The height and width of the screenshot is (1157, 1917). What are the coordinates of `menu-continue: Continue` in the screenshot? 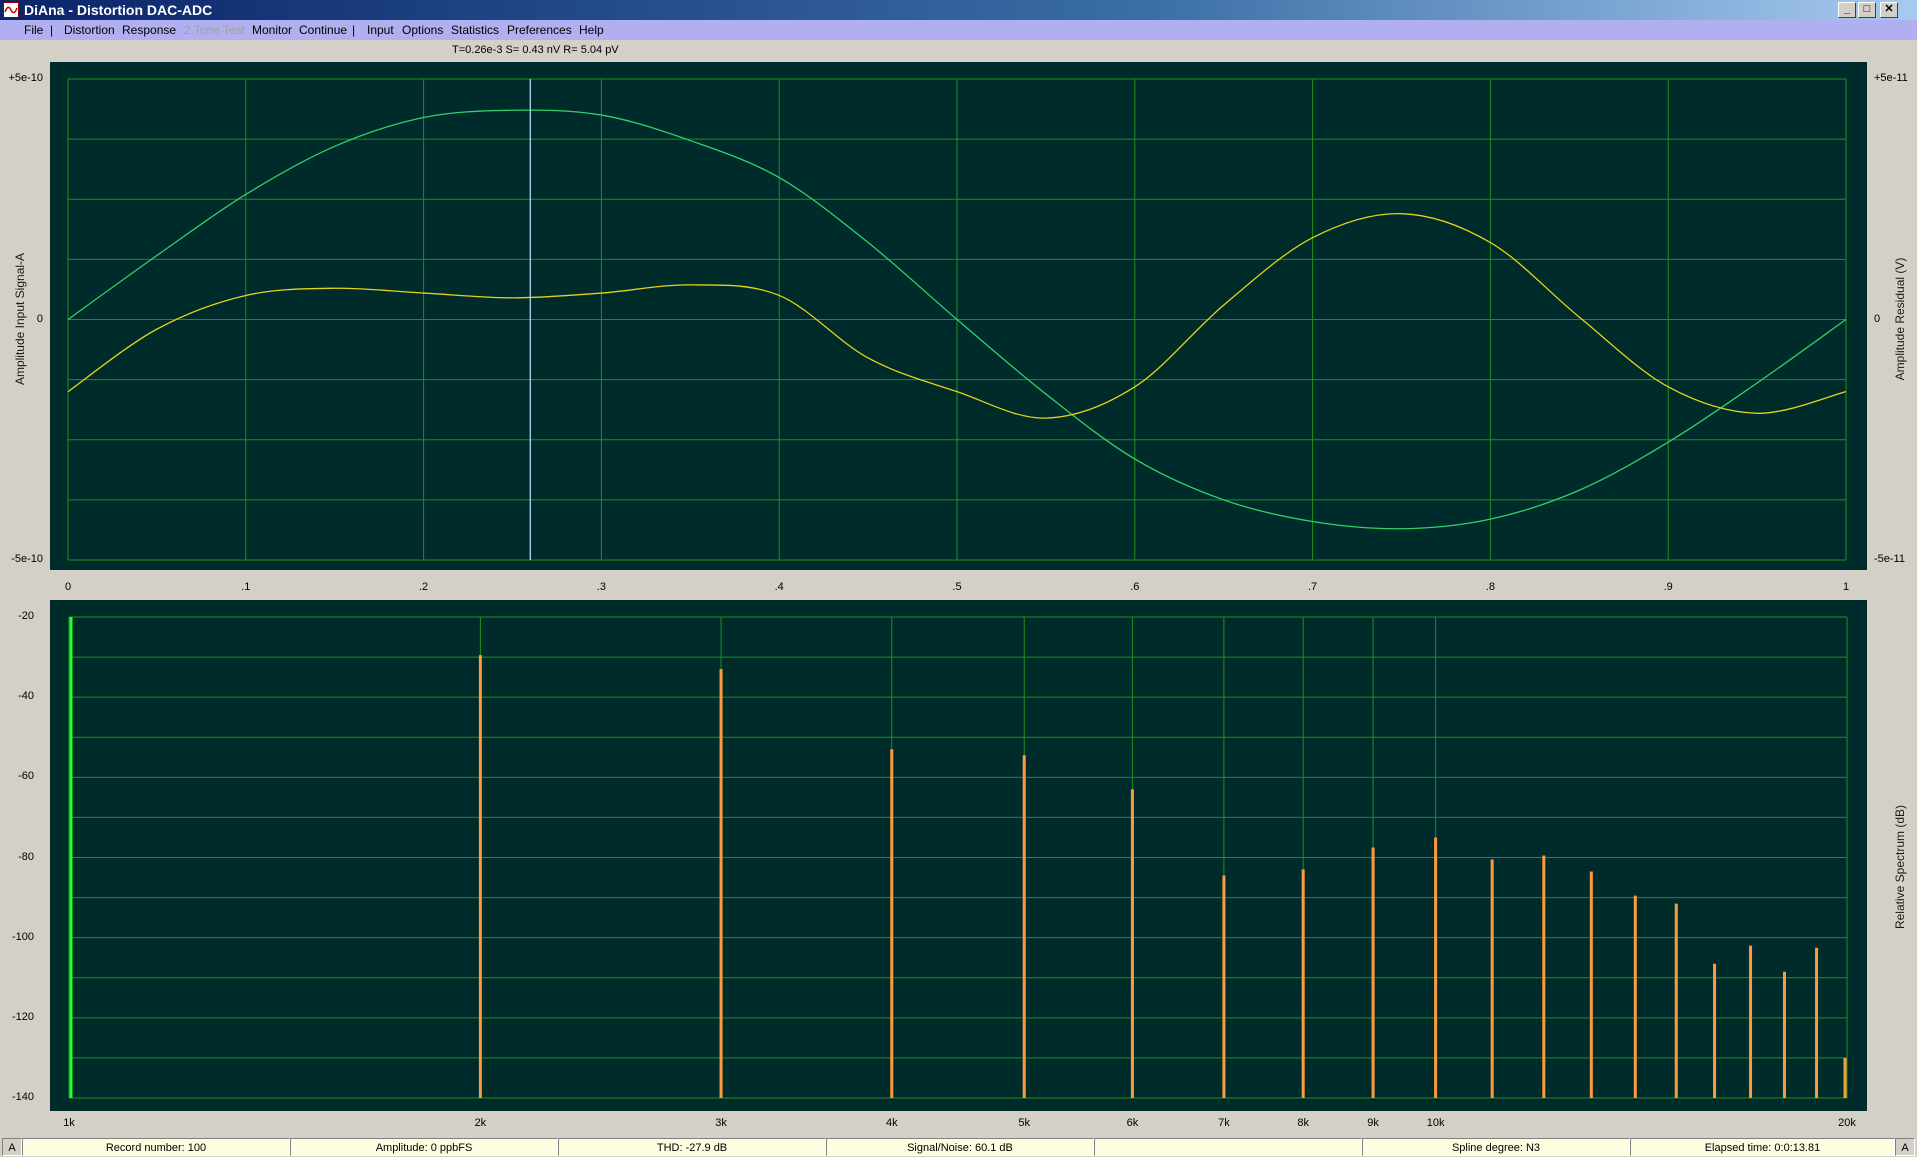 It's located at (323, 30).